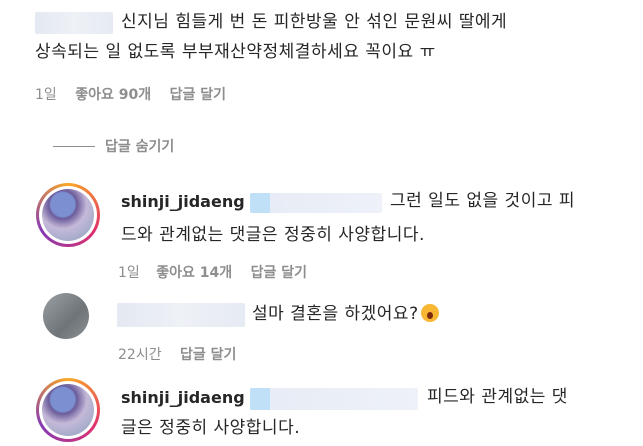 This screenshot has height=446, width=643. What do you see at coordinates (314, 22) in the screenshot?
I see `comment-text: 신지님 힘들게 번 돈 피한방울 안 섞인 문원씨 딸에게` at bounding box center [314, 22].